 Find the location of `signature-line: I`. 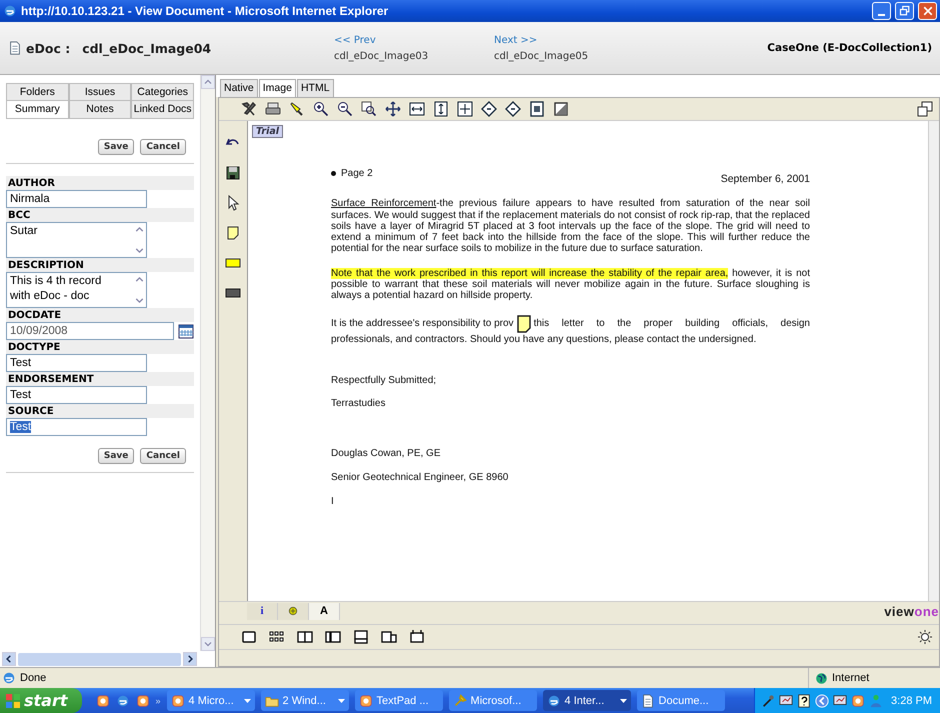

signature-line: I is located at coordinates (332, 502).